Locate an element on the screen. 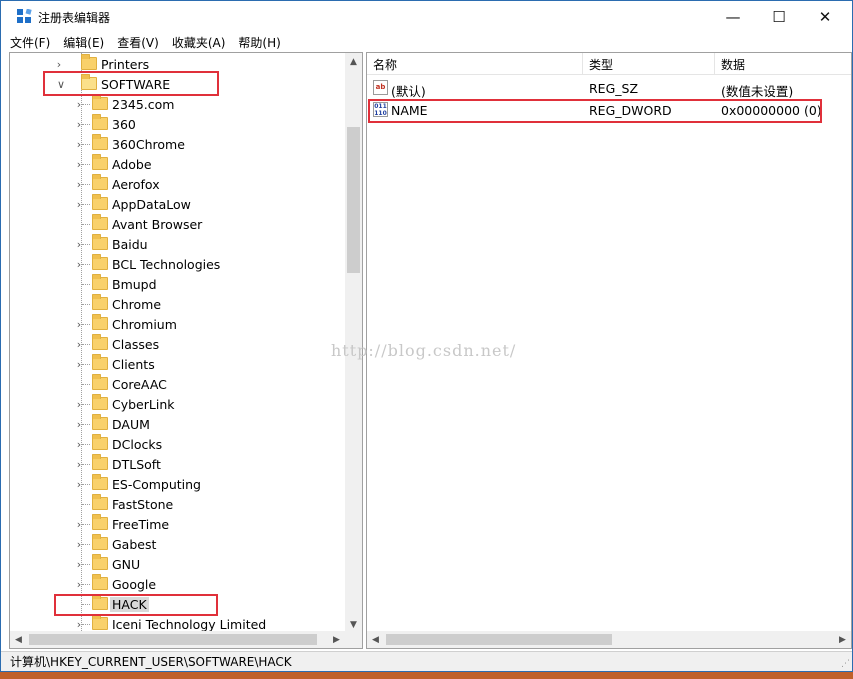 The height and width of the screenshot is (679, 853). tree-item-bcl-technologies: › BCL Technologies is located at coordinates (177, 264).